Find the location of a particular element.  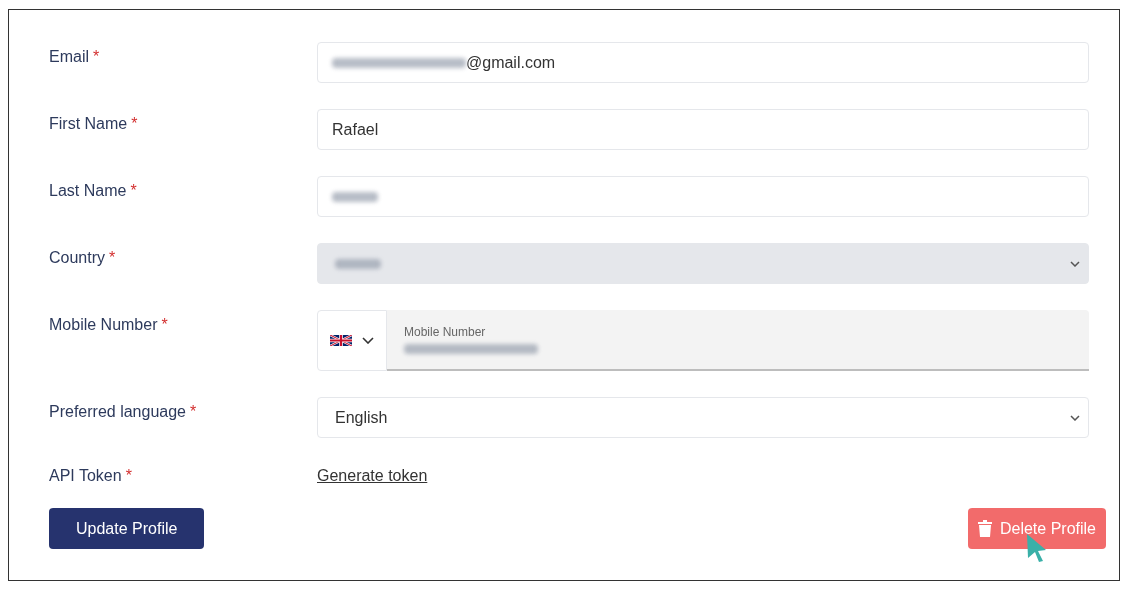

field-label: Preferred language is located at coordinates (117, 412).